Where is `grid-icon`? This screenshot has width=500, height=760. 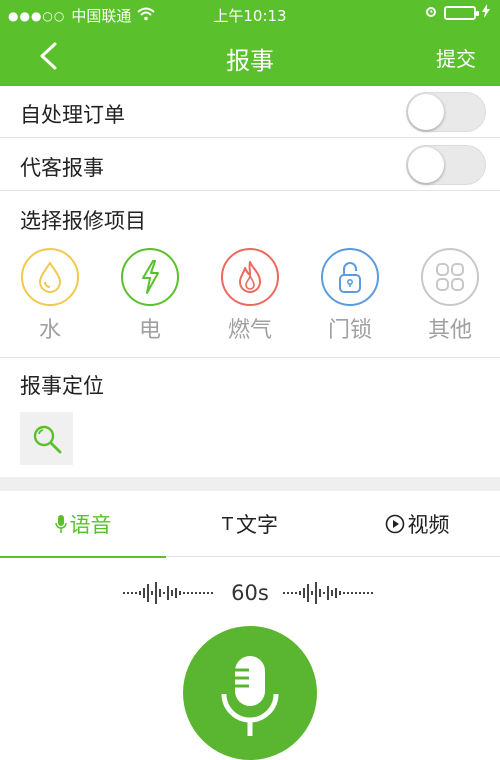
grid-icon is located at coordinates (450, 277).